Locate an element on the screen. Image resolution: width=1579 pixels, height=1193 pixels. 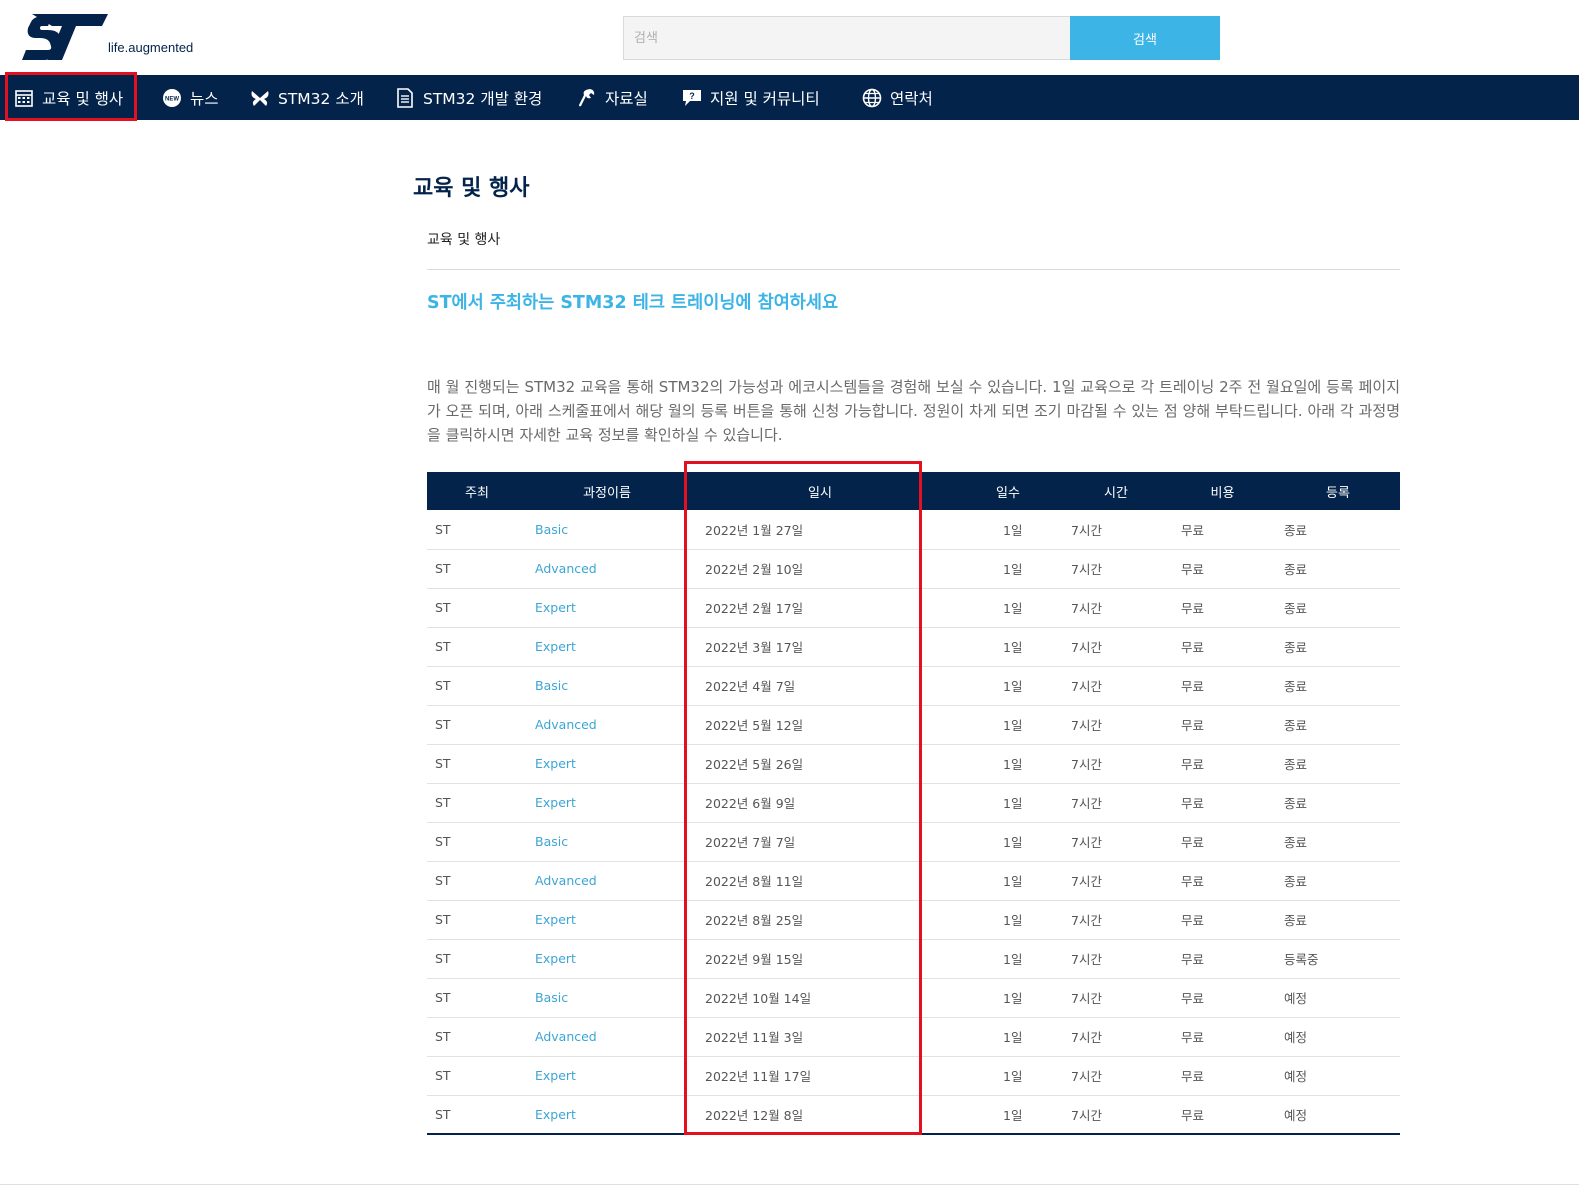
table-row: ST Advanced 2022년 11월 3일 1일 7시간 무료 예정 is located at coordinates (913, 1037).